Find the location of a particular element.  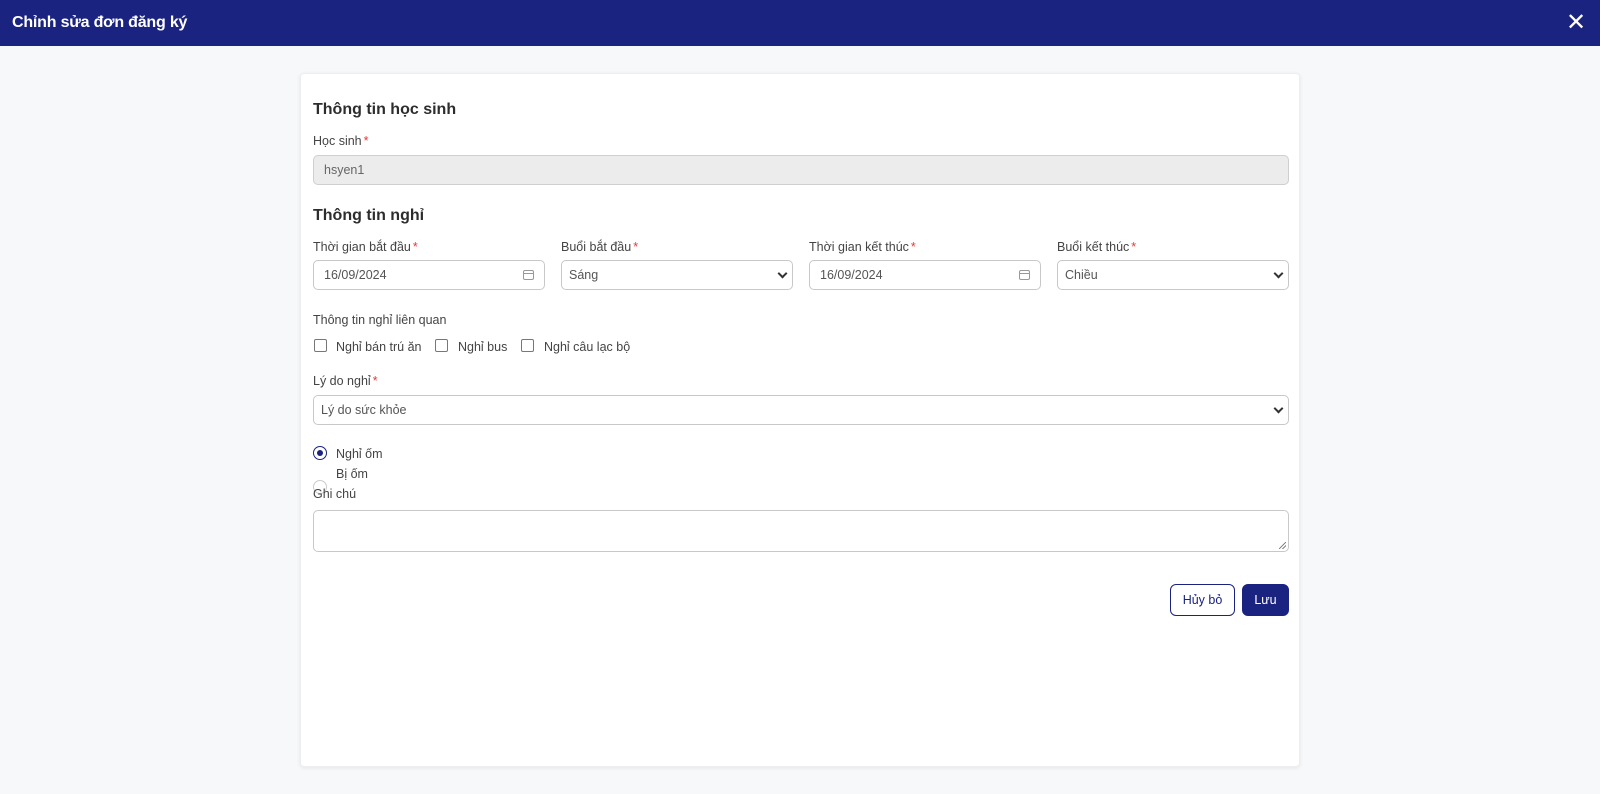

checkbox-club is located at coordinates (527, 345).